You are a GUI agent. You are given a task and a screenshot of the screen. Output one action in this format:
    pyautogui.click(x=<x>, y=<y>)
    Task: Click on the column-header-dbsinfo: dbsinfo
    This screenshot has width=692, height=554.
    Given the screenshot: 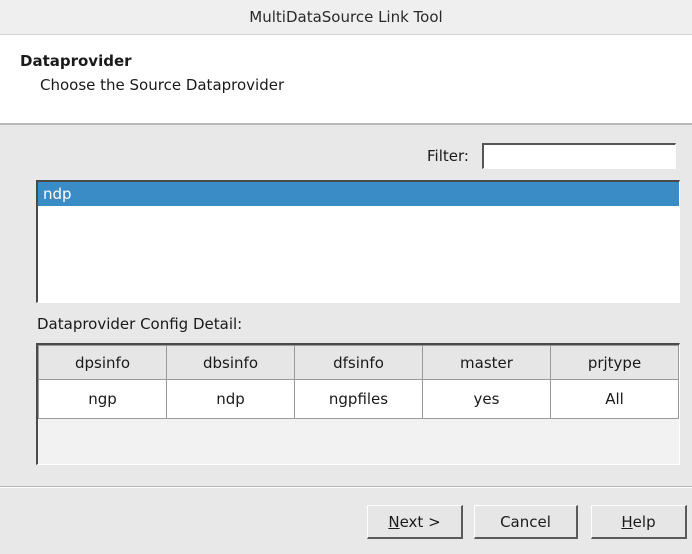 What is the action you would take?
    pyautogui.click(x=230, y=362)
    